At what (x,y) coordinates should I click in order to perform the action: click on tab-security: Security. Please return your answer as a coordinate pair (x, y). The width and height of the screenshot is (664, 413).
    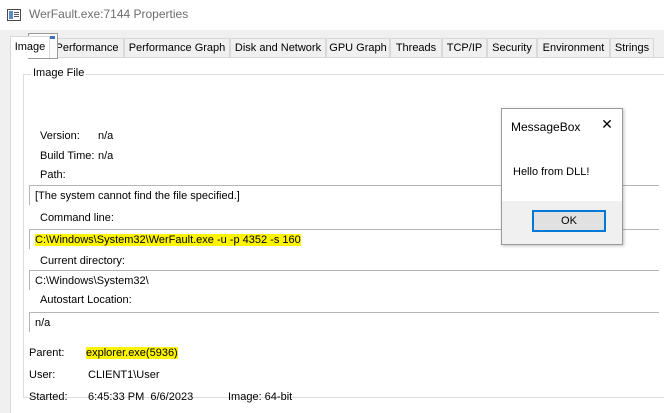
    Looking at the image, I should click on (512, 47).